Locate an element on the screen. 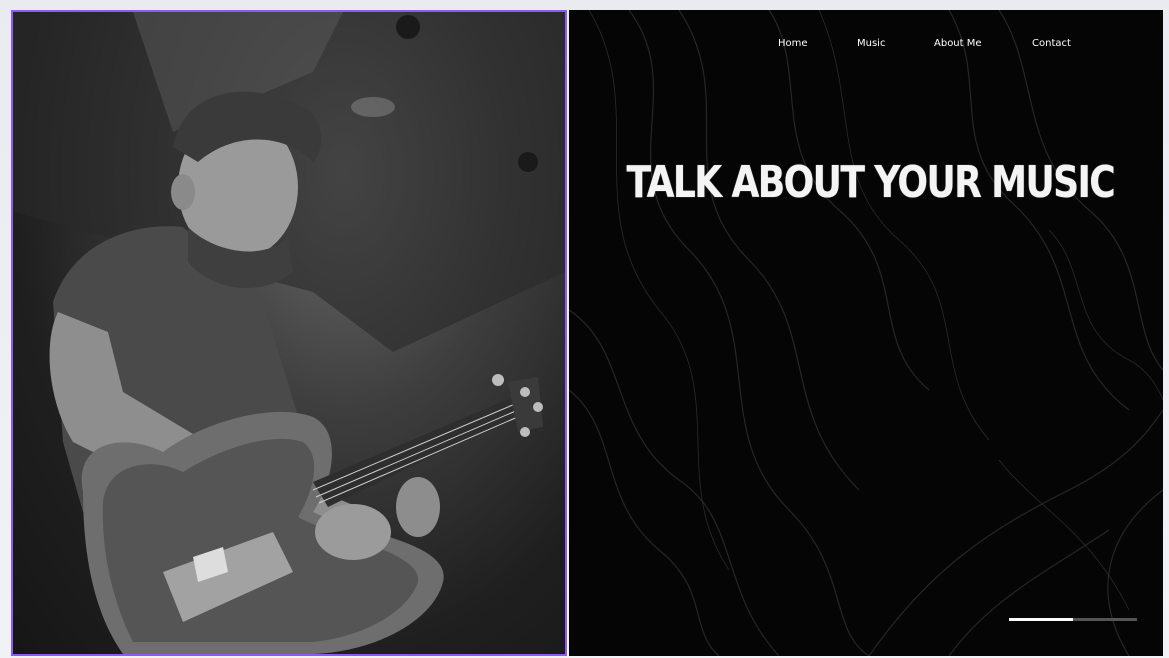 Image resolution: width=1169 pixels, height=658 pixels. main-nav: Home Music About Me Contact is located at coordinates (866, 48).